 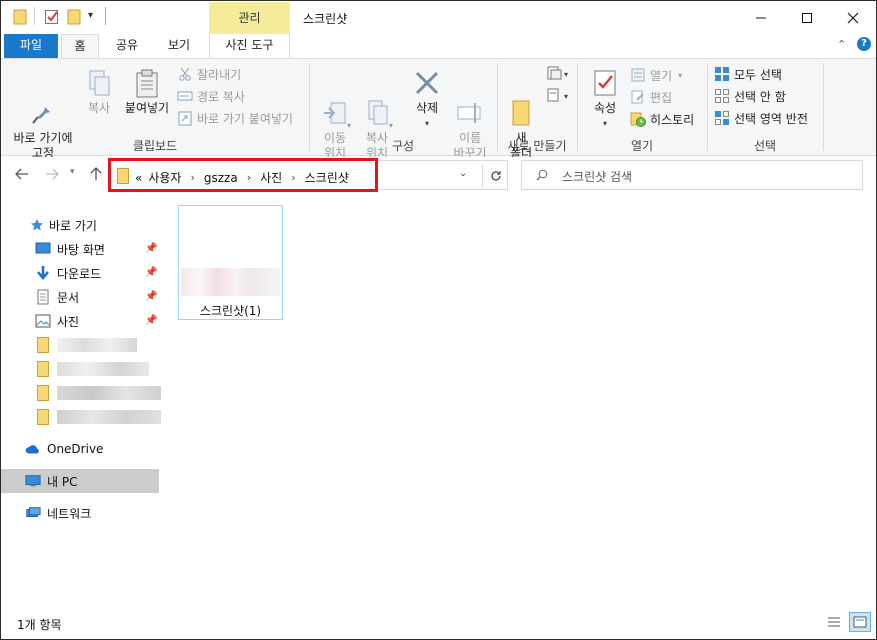 I want to click on network-icon, so click(x=33, y=513).